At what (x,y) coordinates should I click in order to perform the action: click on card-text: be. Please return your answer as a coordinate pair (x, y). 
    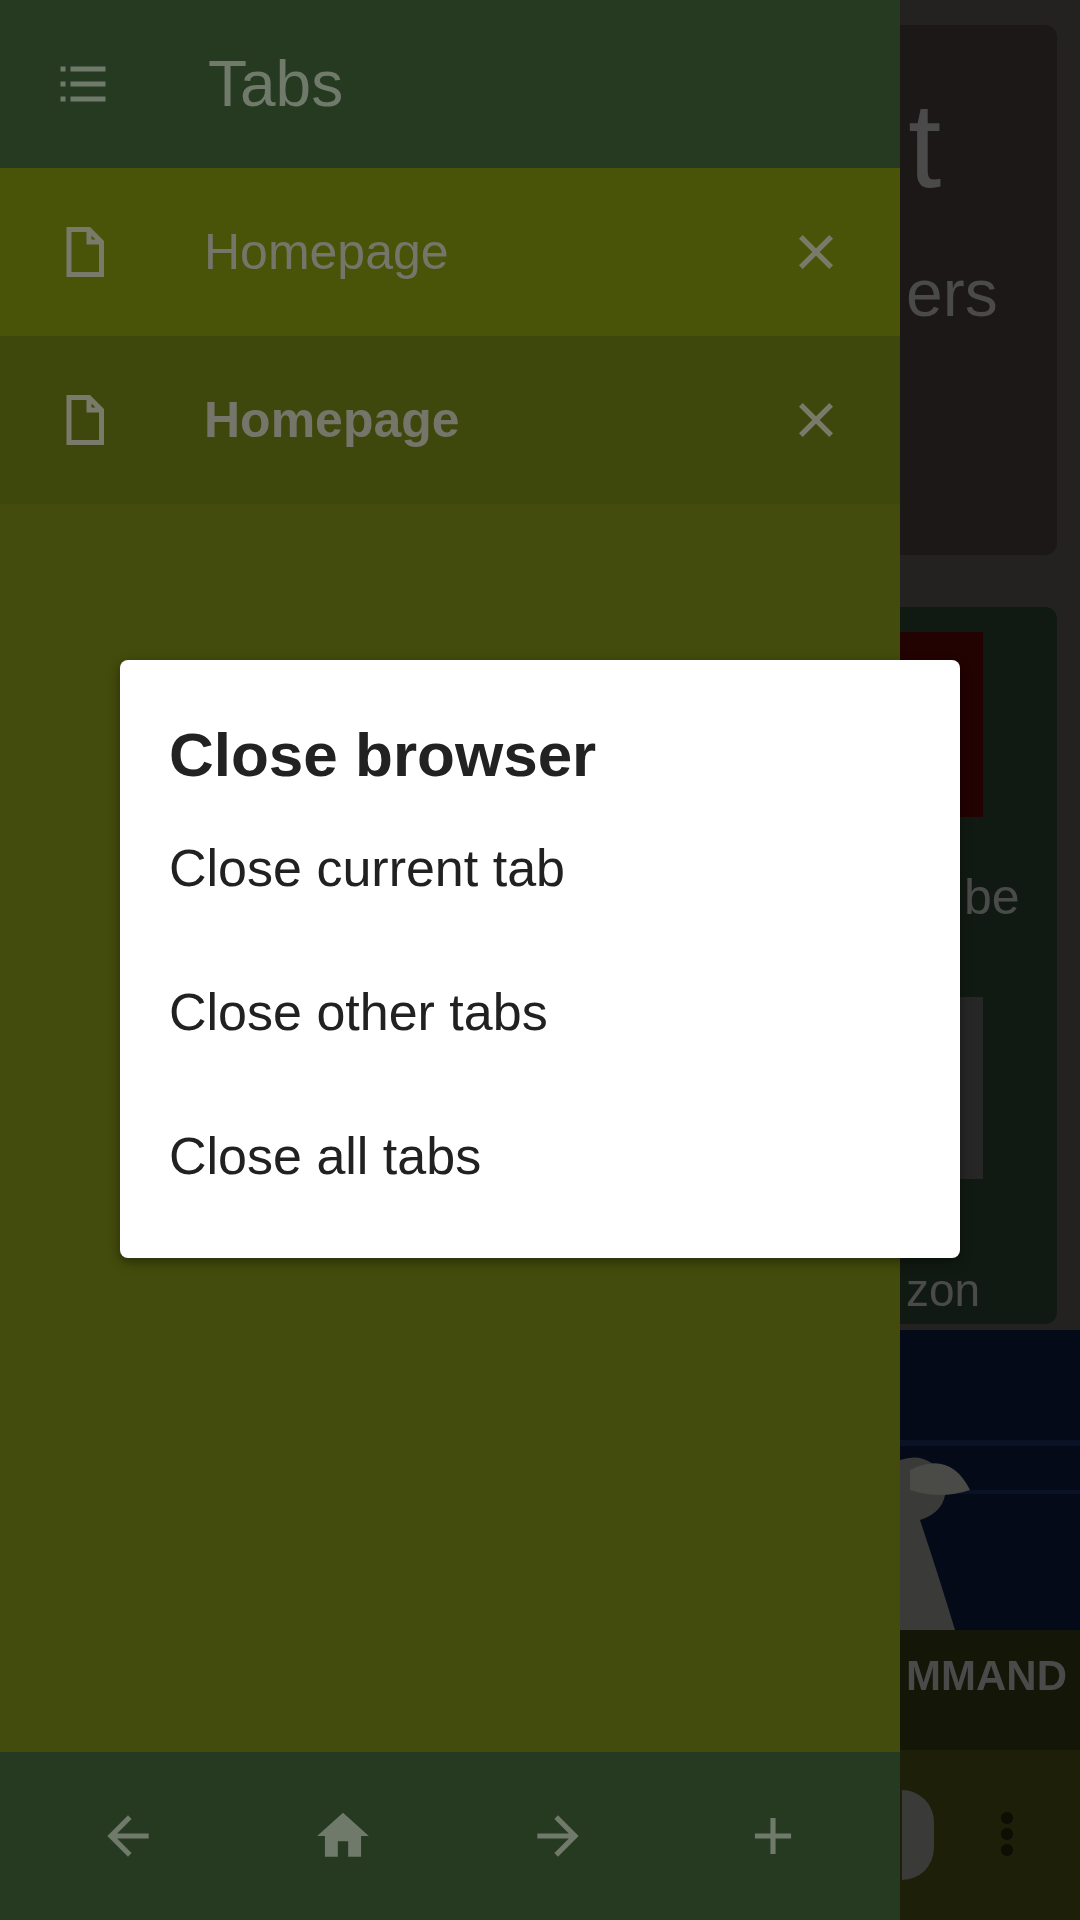
    Looking at the image, I should click on (992, 897).